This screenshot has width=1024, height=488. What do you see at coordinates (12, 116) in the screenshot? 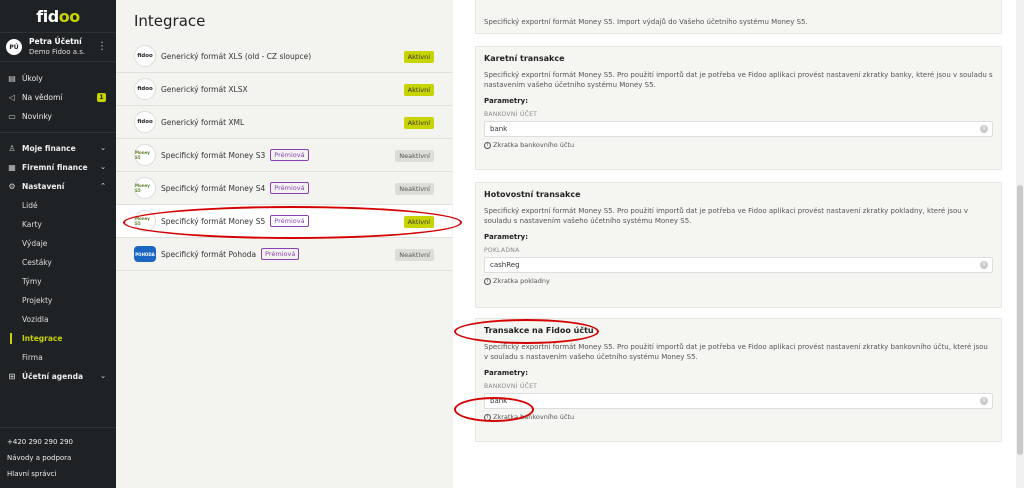
I see `inbox-icon: ▭` at bounding box center [12, 116].